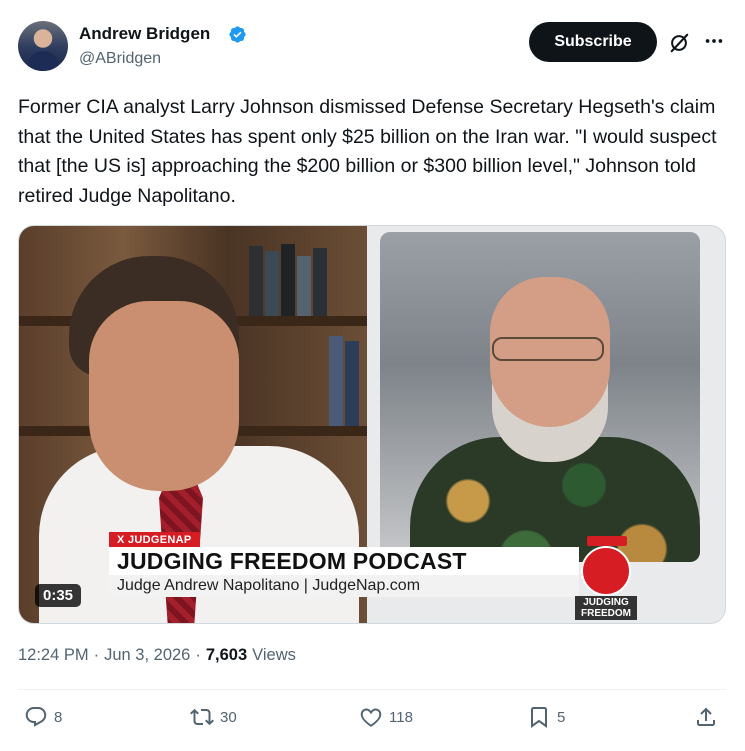  What do you see at coordinates (593, 42) in the screenshot?
I see `subscribe-button: Subscribe` at bounding box center [593, 42].